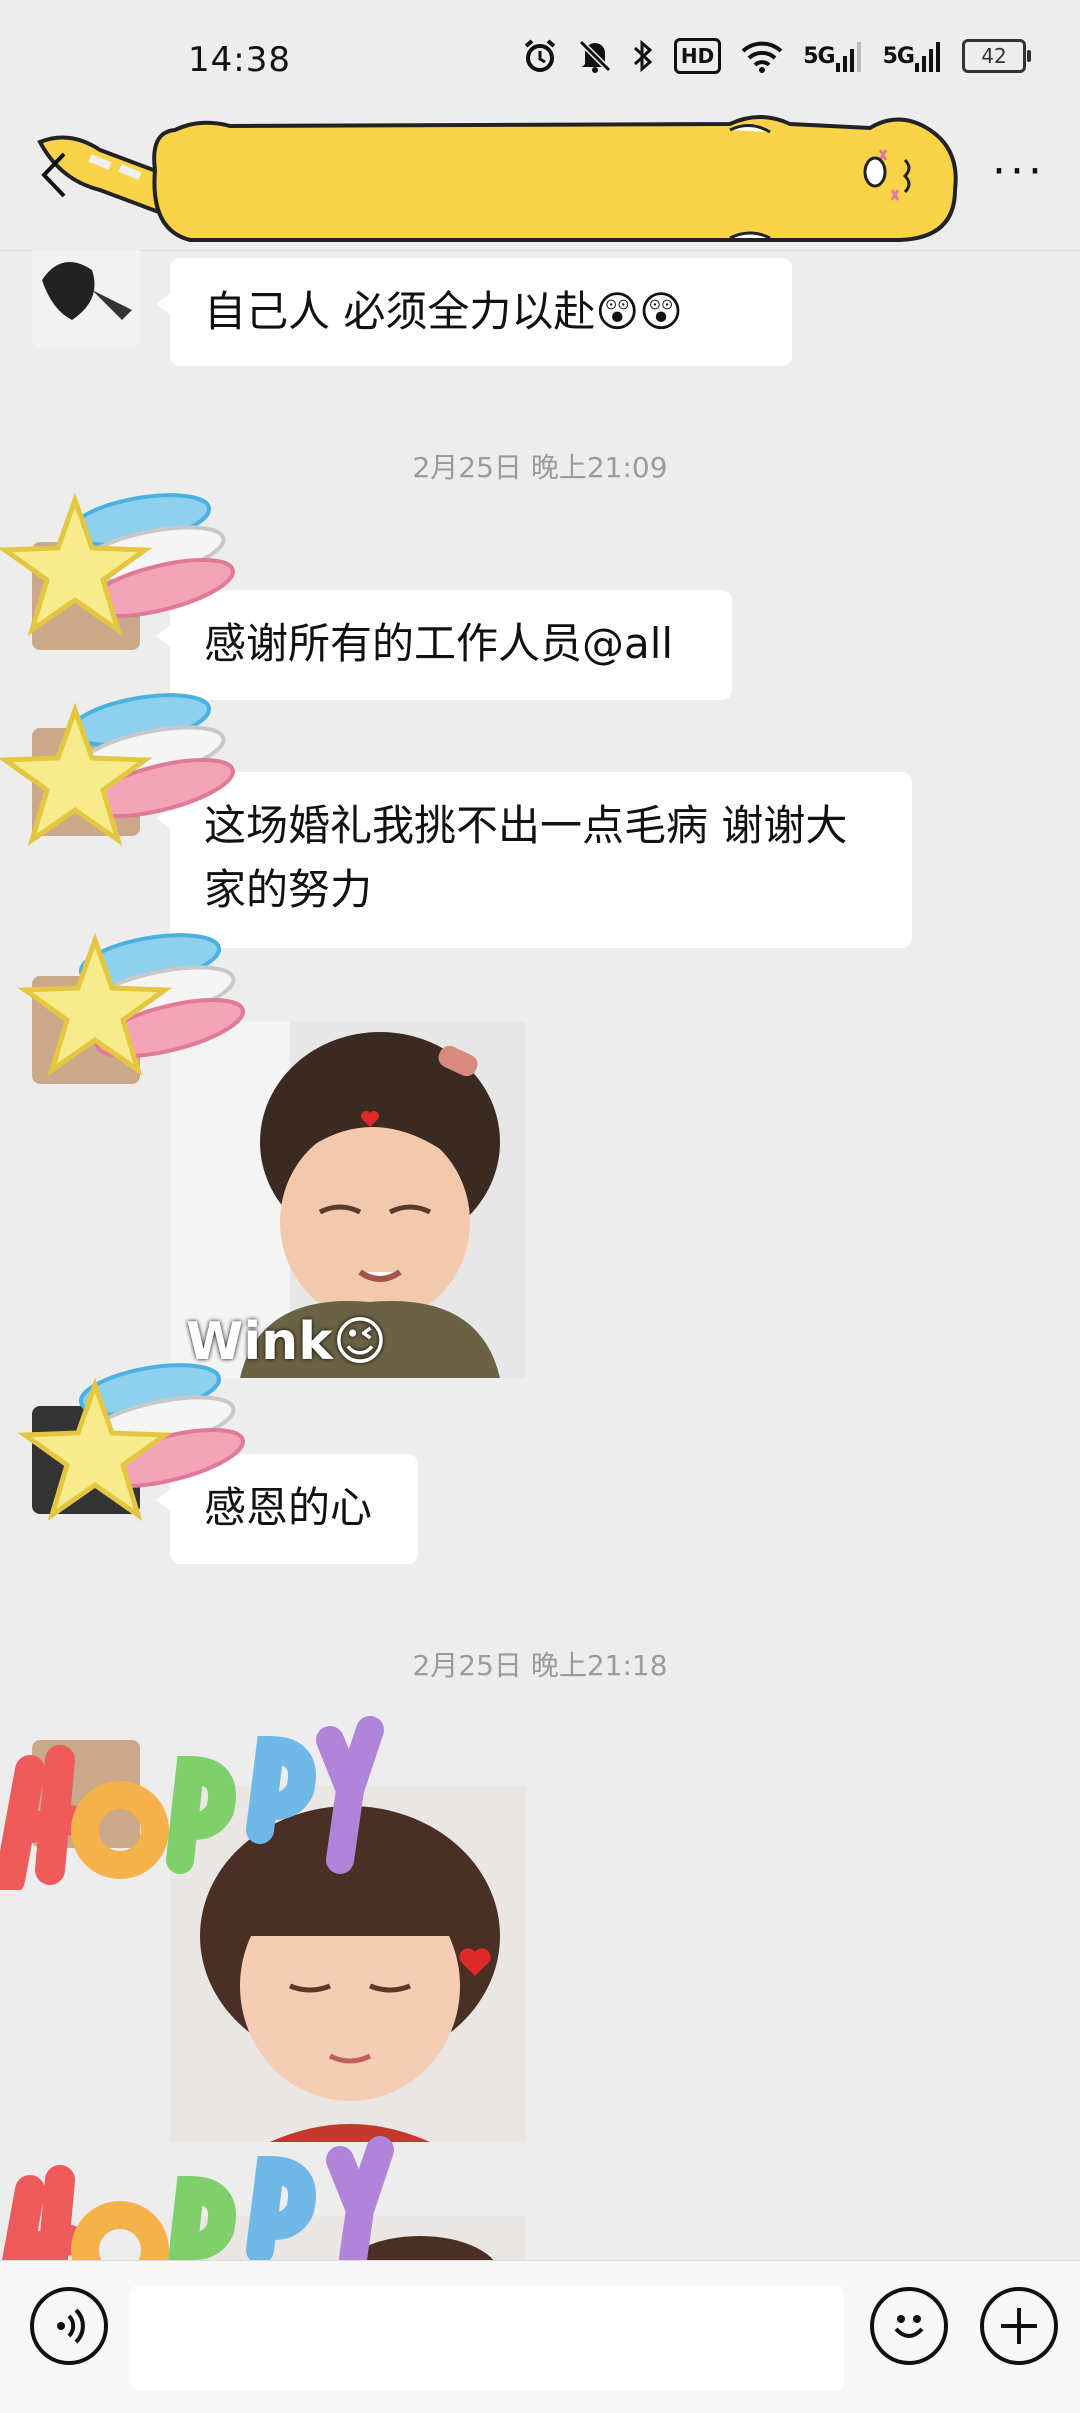 The width and height of the screenshot is (1080, 2413). I want to click on hd-voice-icon: HD, so click(697, 56).